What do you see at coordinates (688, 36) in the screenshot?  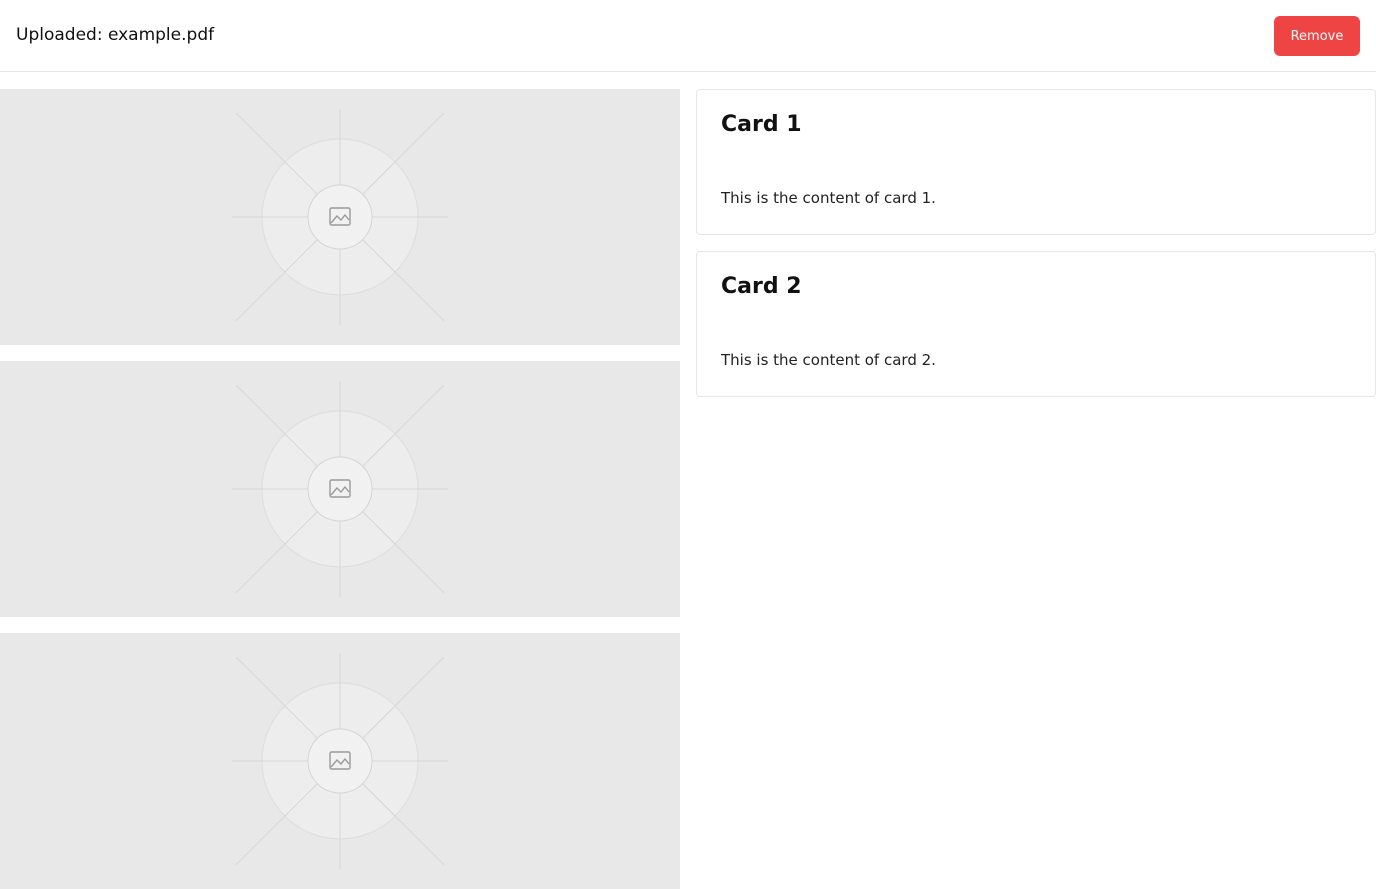 I see `upload-header: Uploaded: example.pdf Remove` at bounding box center [688, 36].